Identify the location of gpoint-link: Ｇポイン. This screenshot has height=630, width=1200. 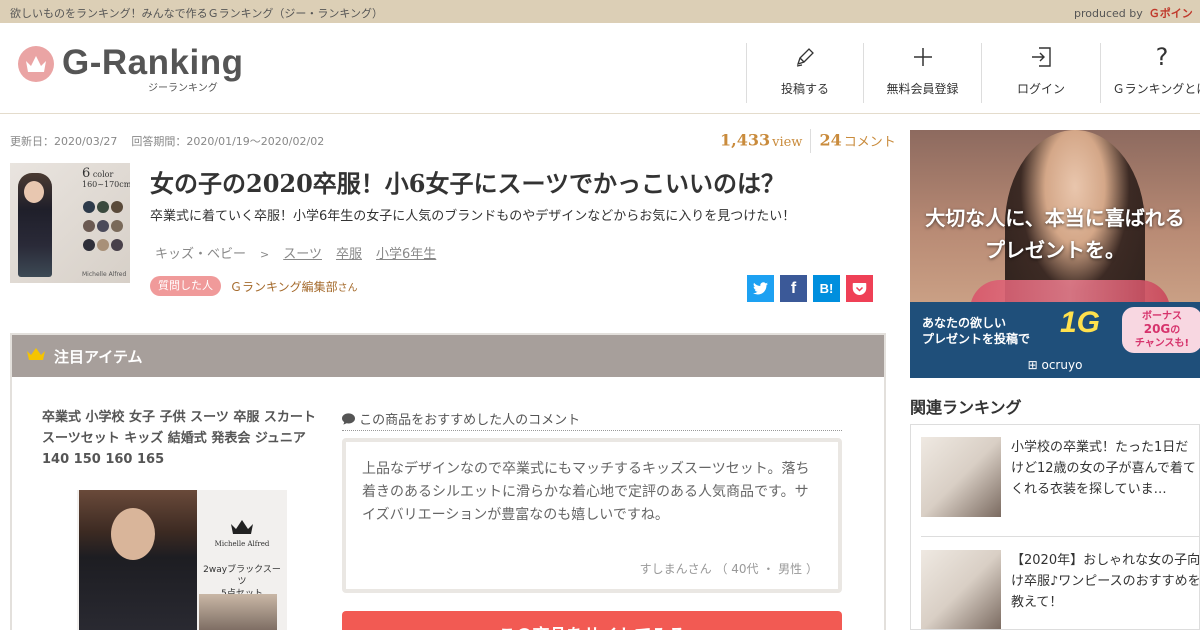
(1171, 13).